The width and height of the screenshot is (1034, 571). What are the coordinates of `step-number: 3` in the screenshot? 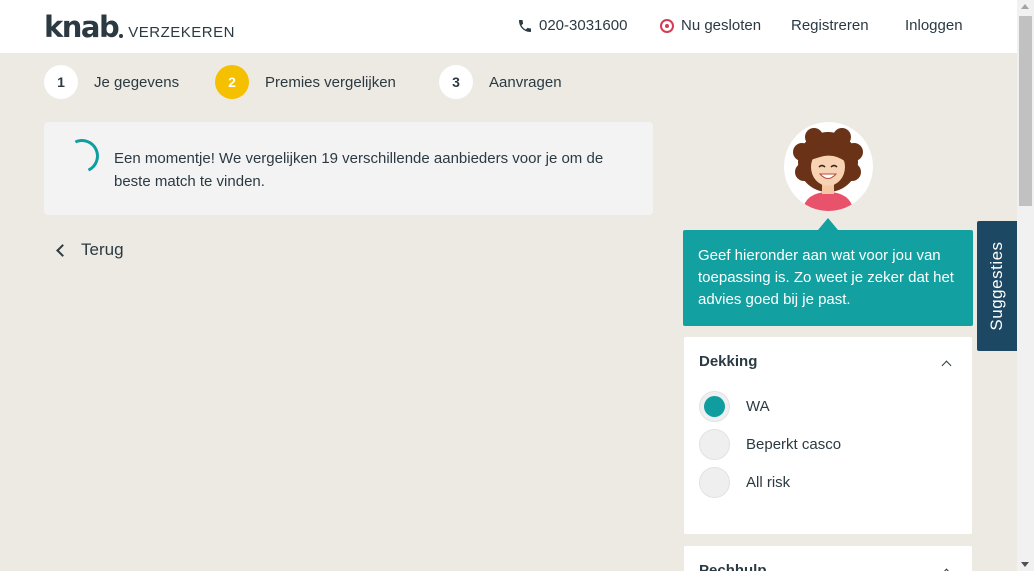 It's located at (456, 82).